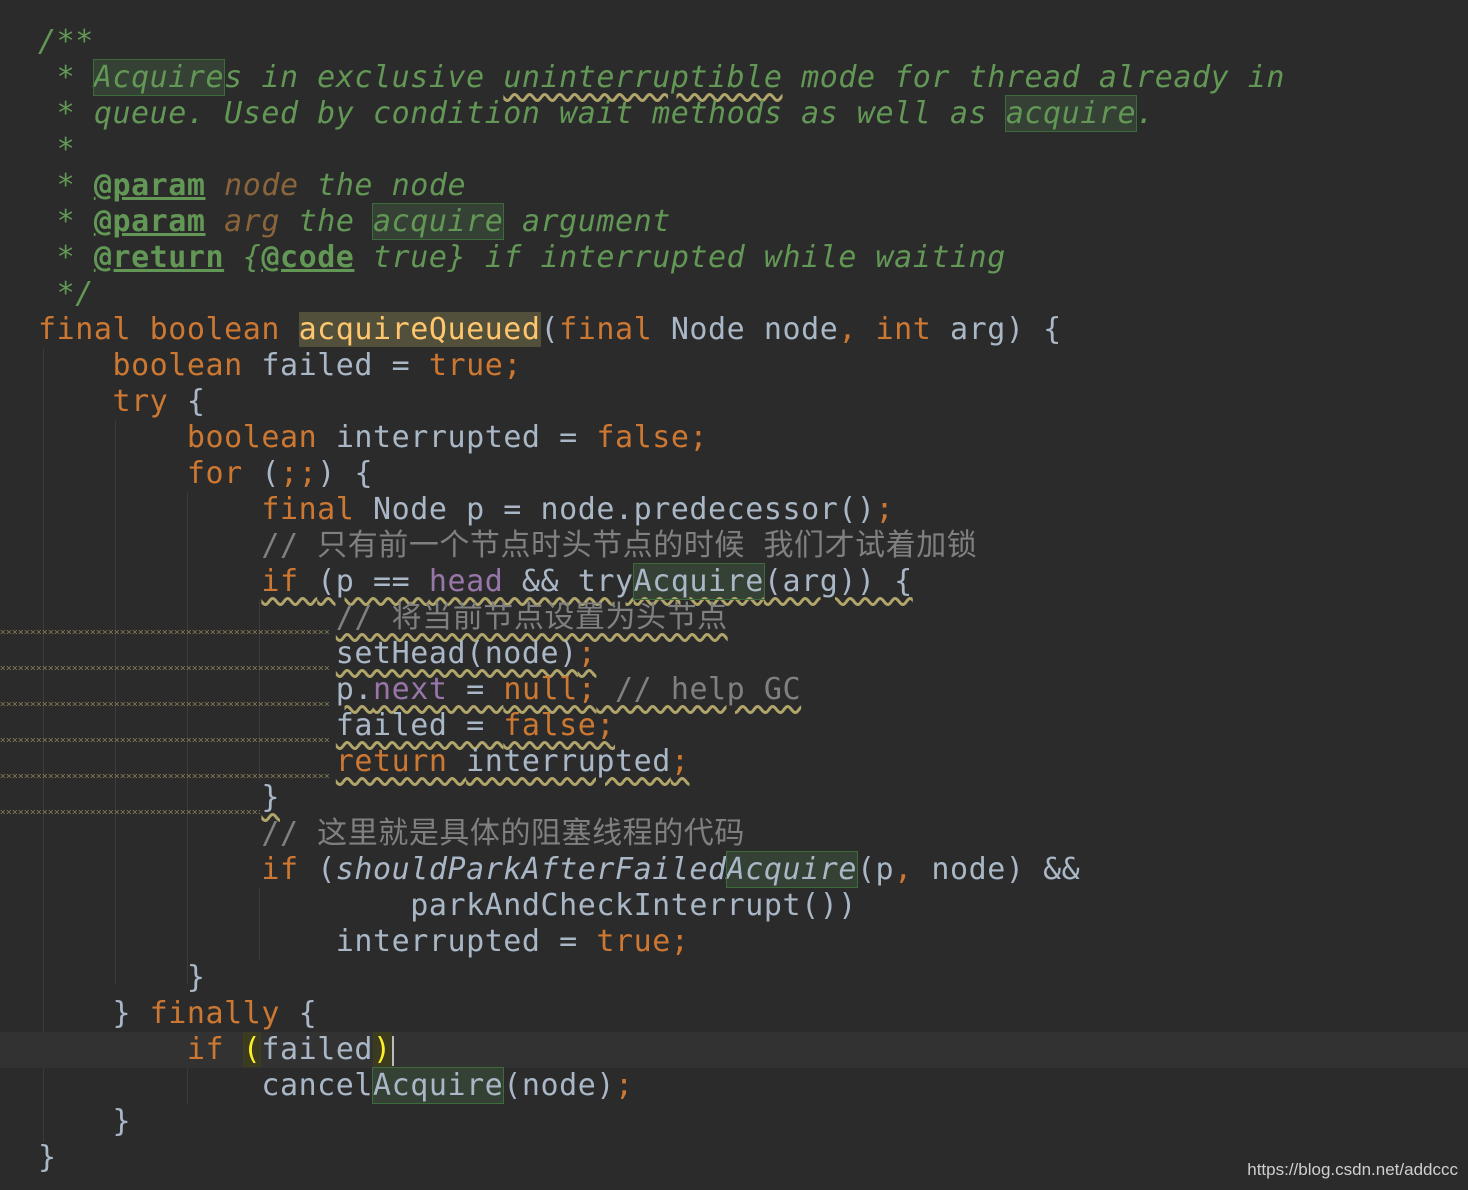 This screenshot has height=1190, width=1468. What do you see at coordinates (531, 617) in the screenshot?
I see `code-token: // 将当前节点设置为头节点` at bounding box center [531, 617].